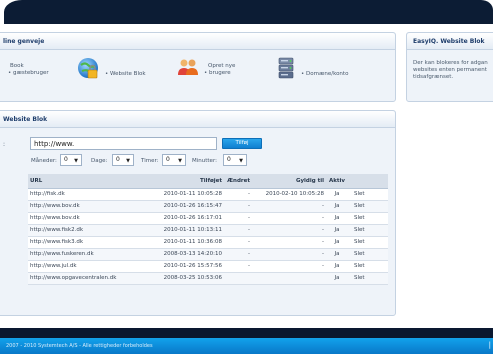  I want to click on easyiq-text-line-2: websites enten permanent, so click(450, 70).